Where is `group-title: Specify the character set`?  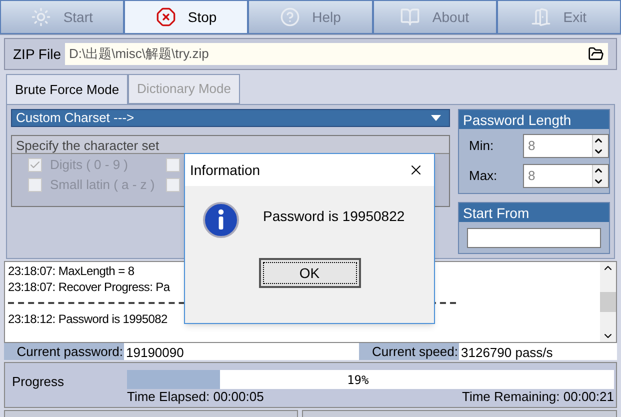 group-title: Specify the character set is located at coordinates (230, 145).